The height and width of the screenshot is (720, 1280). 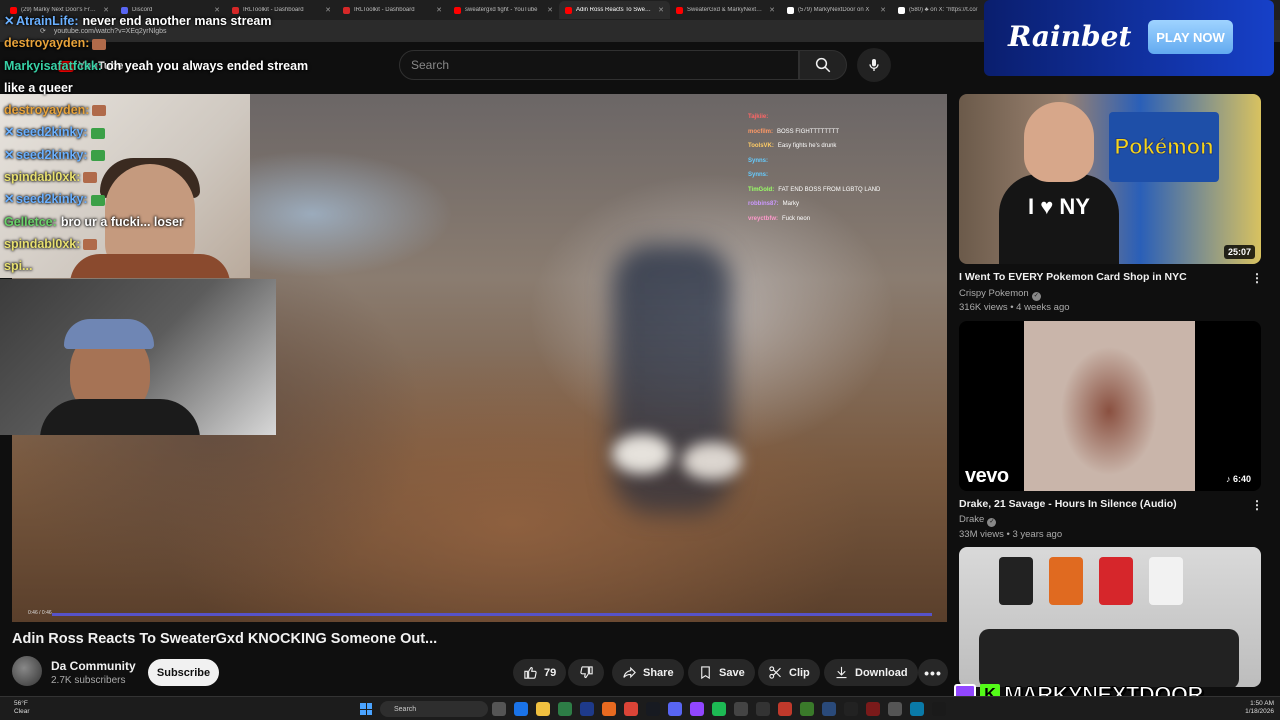 I want to click on channel-name: Da Community, so click(x=93, y=666).